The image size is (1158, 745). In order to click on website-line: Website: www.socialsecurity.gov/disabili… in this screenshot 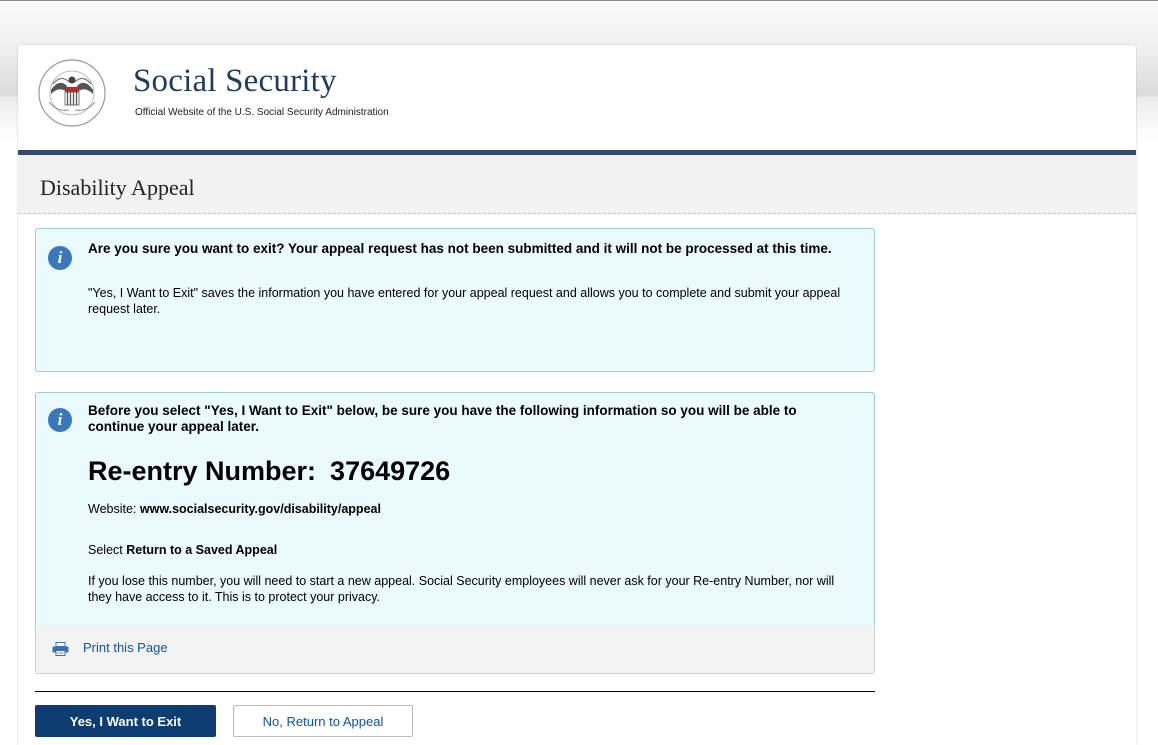, I will do `click(468, 509)`.